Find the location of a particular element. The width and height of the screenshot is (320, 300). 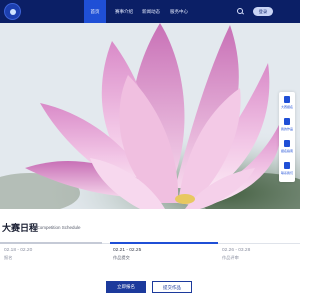

register-now-button: 立即报名 is located at coordinates (126, 287).